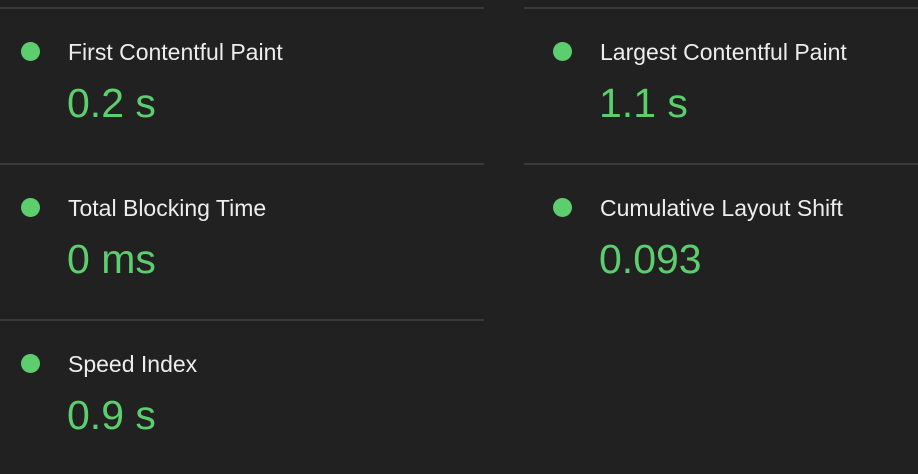 The width and height of the screenshot is (918, 474). I want to click on metric-title: First Contentful Paint, so click(175, 52).